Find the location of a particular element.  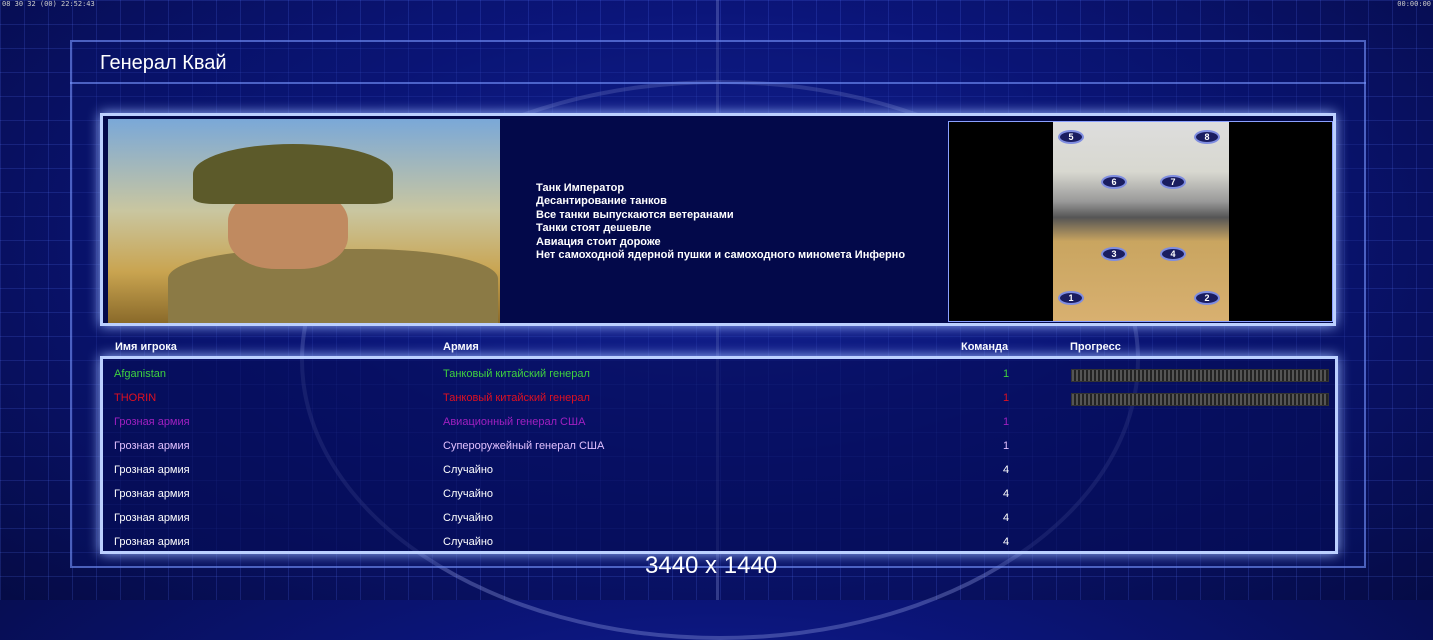

player-row: Afganistan Танковый китайский генерал 1 is located at coordinates (719, 375).